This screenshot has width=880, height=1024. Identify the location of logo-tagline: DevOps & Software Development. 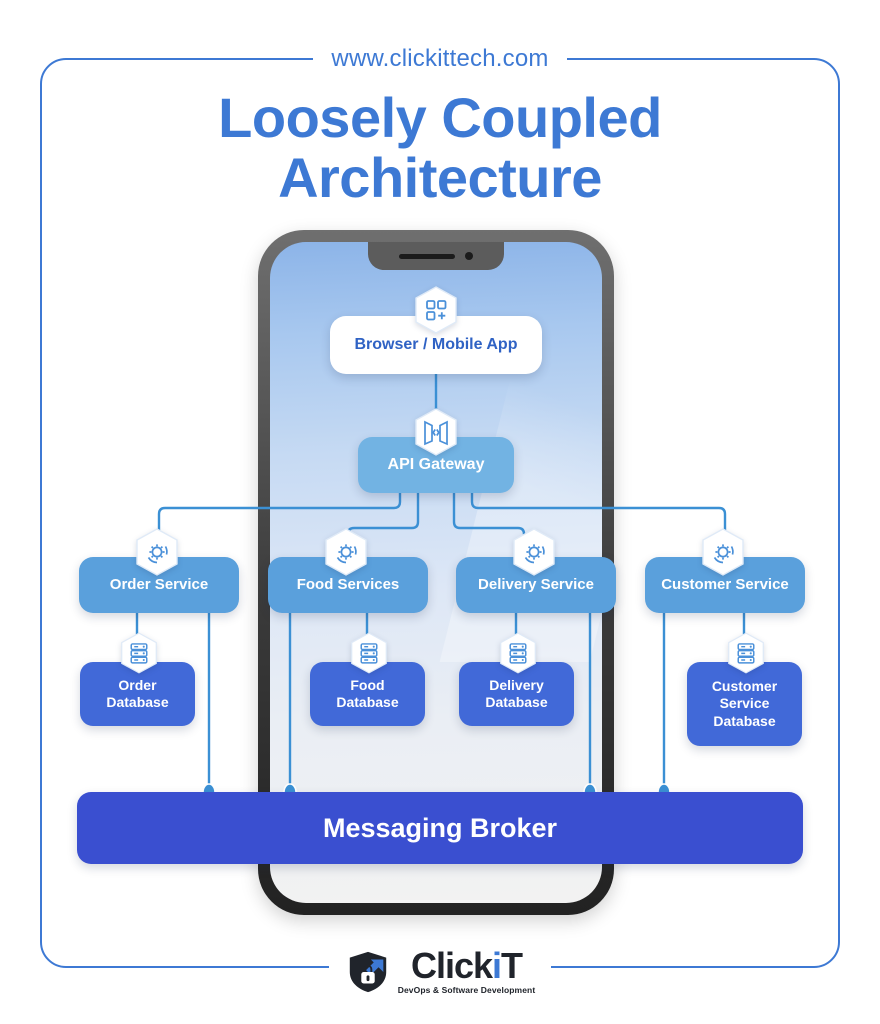
(466, 989).